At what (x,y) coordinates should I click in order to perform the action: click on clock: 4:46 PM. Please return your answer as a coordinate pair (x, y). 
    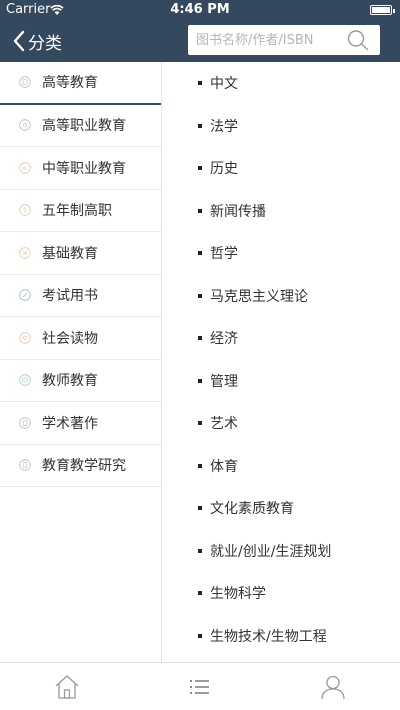
    Looking at the image, I should click on (200, 9).